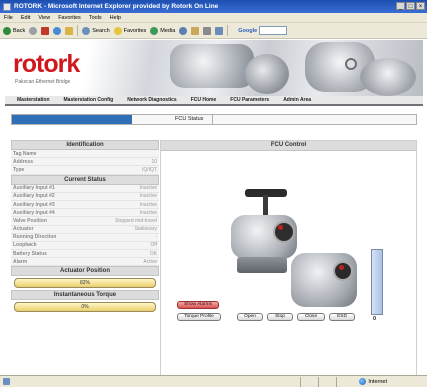 The width and height of the screenshot is (427, 387). Describe the element at coordinates (189, 119) in the screenshot. I see `fcu-status-label: FCU Status` at that location.